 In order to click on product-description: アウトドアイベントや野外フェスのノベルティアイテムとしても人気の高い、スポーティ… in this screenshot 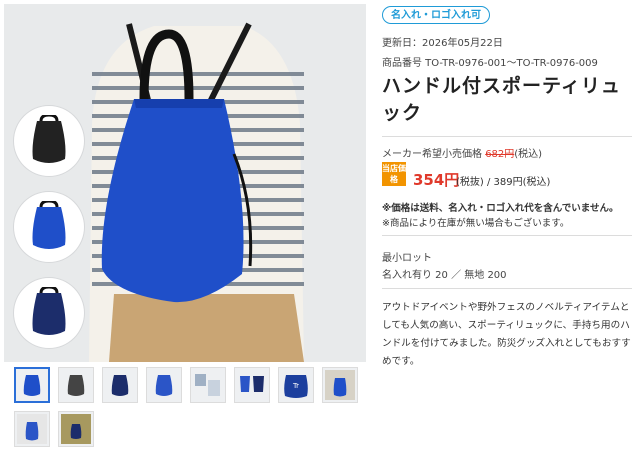, I will do `click(506, 334)`.